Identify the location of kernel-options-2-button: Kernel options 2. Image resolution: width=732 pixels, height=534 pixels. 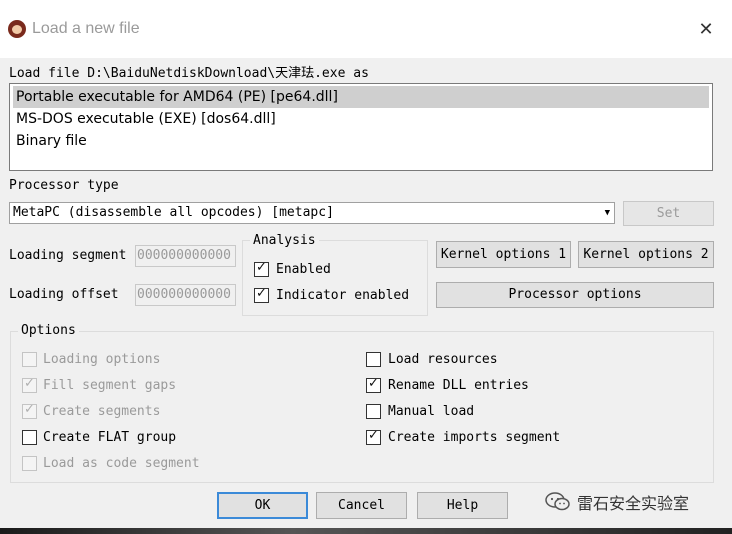
(646, 254).